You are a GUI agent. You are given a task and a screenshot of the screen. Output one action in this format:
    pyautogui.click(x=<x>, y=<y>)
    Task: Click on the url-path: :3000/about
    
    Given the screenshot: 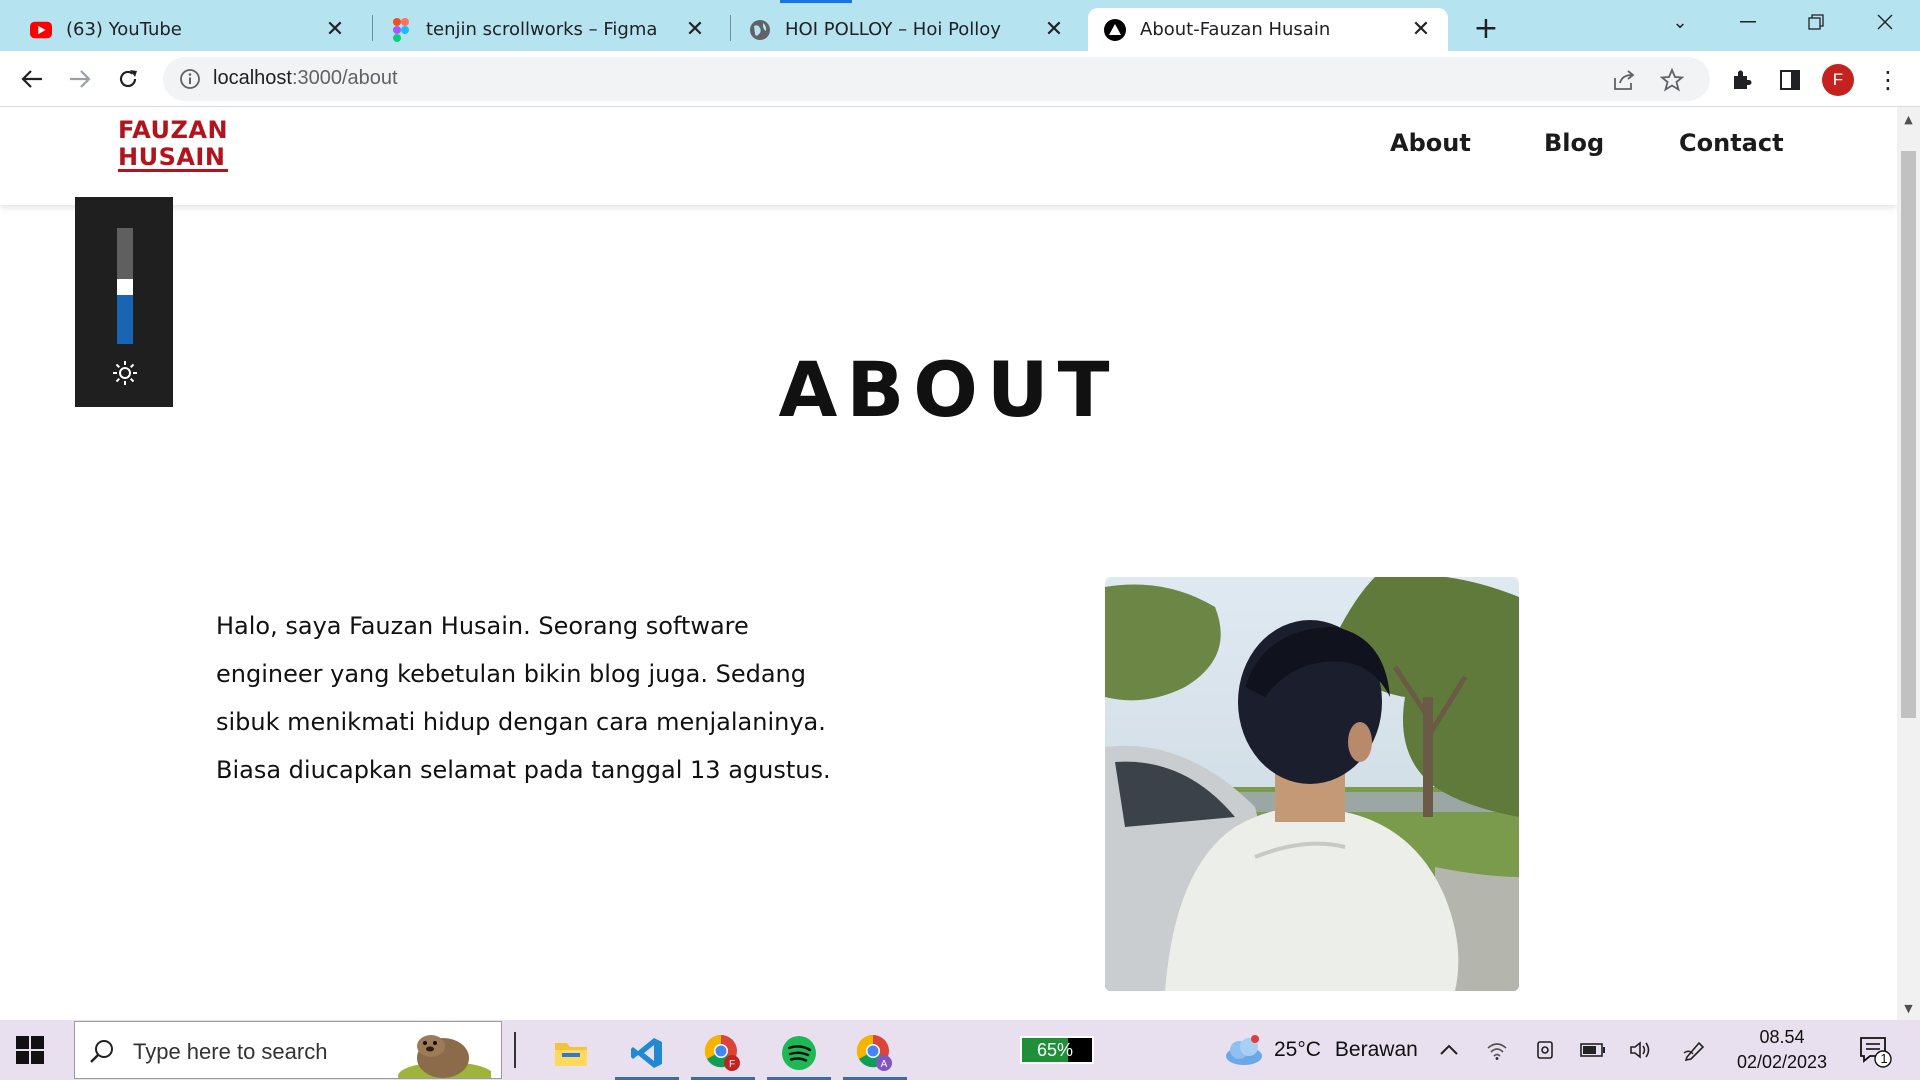 What is the action you would take?
    pyautogui.click(x=344, y=78)
    